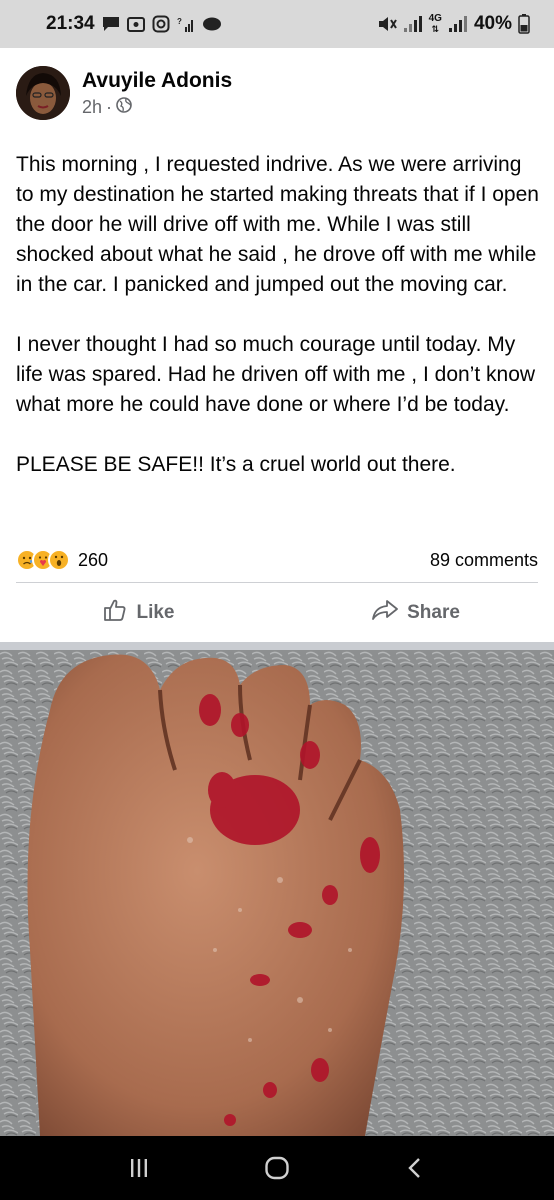  What do you see at coordinates (115, 613) in the screenshot?
I see `thumbs-up-icon` at bounding box center [115, 613].